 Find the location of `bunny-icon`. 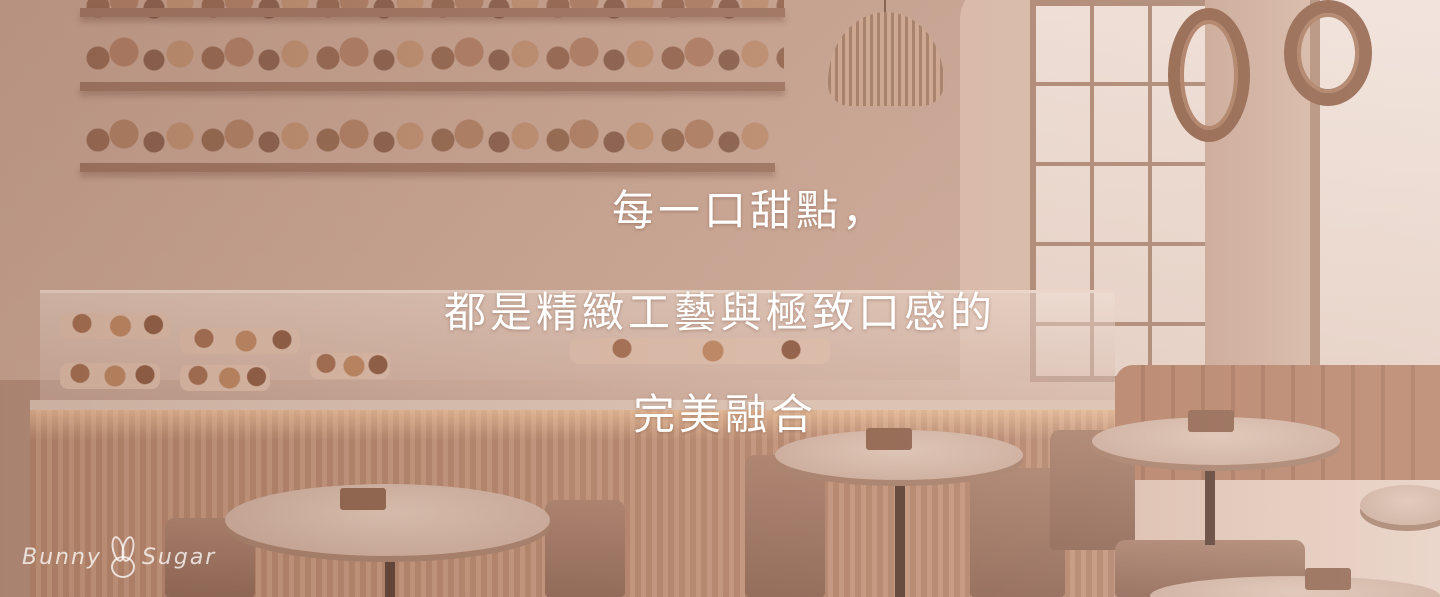

bunny-icon is located at coordinates (122, 556).